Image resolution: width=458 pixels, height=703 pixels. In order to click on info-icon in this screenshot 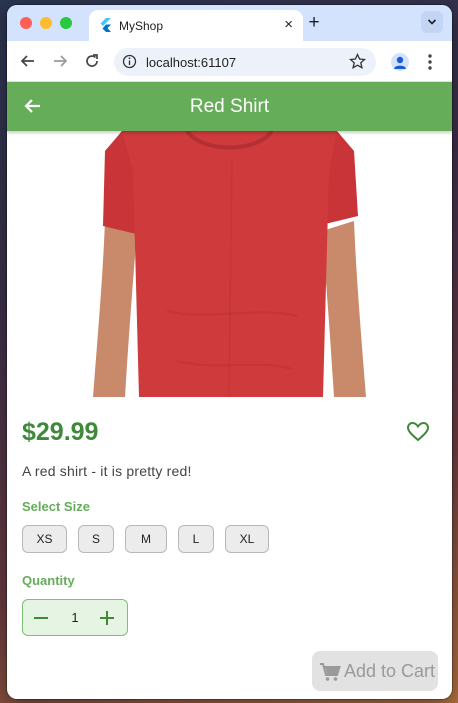, I will do `click(129, 61)`.